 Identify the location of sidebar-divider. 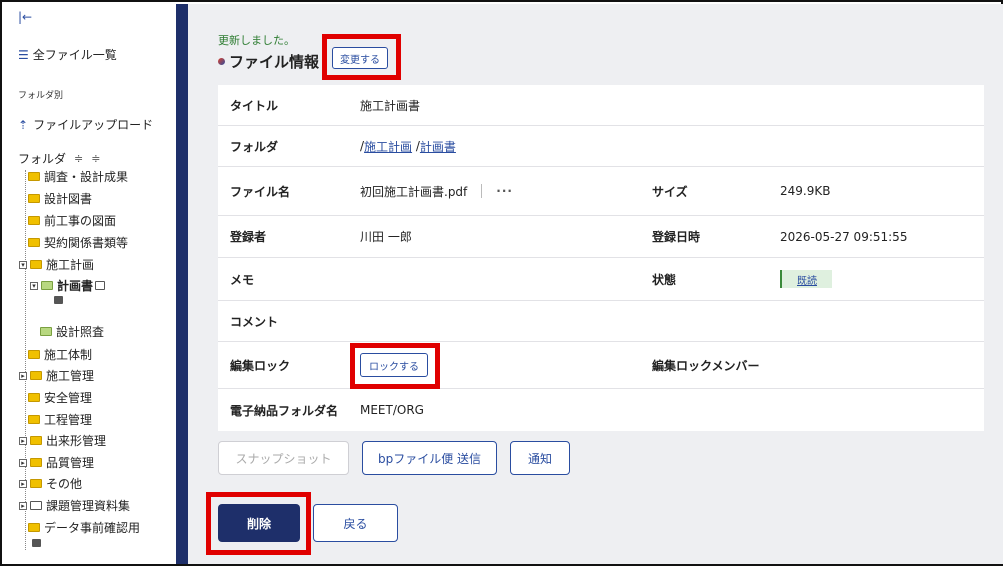
(182, 284).